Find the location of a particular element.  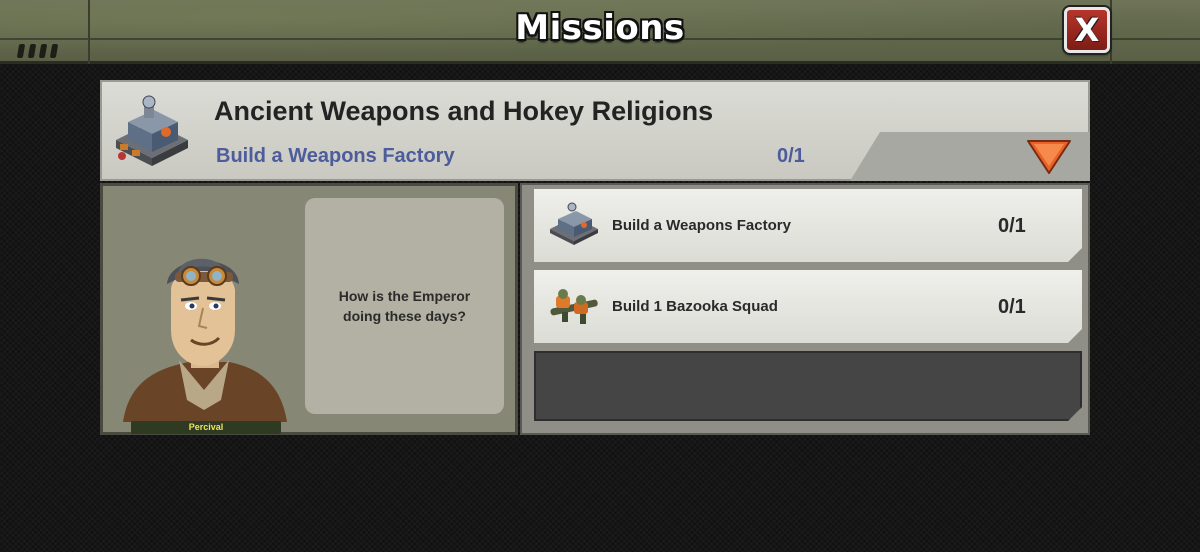

task-label: Build 1 Bazooka Squad is located at coordinates (695, 306).